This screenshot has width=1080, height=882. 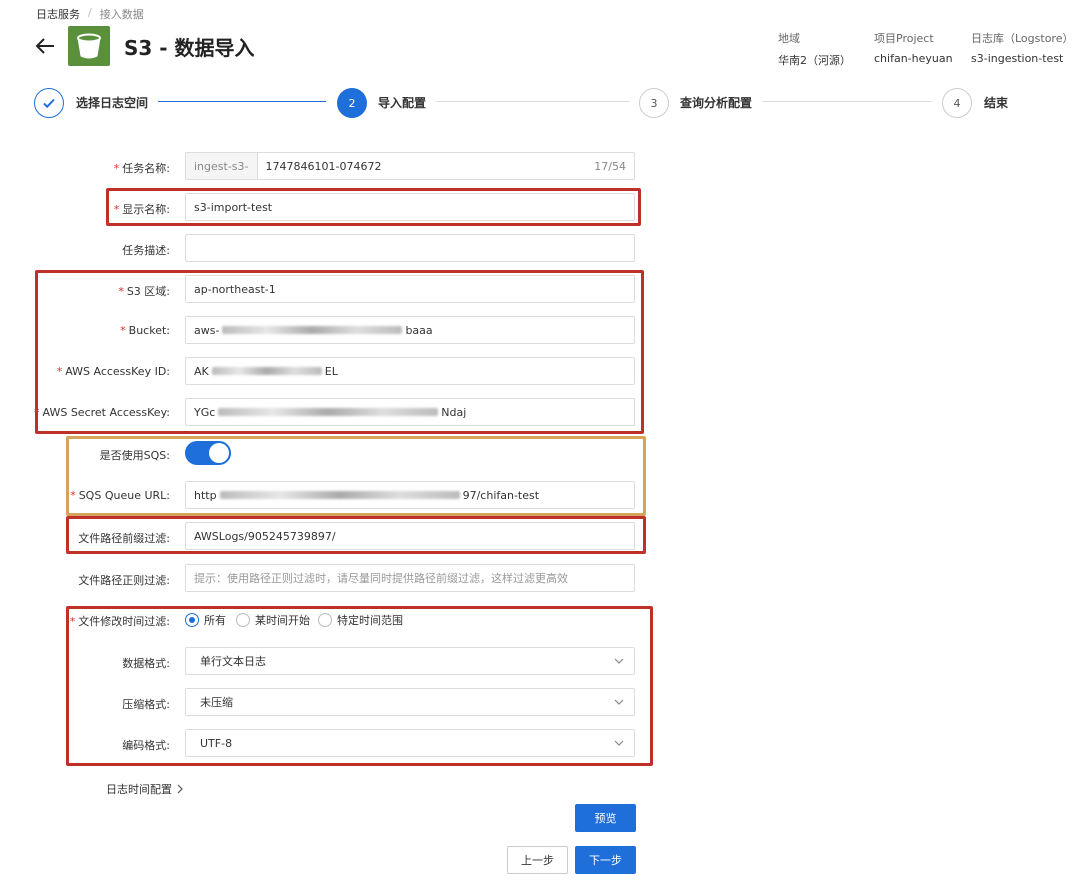 What do you see at coordinates (180, 789) in the screenshot?
I see `chevron-right-icon` at bounding box center [180, 789].